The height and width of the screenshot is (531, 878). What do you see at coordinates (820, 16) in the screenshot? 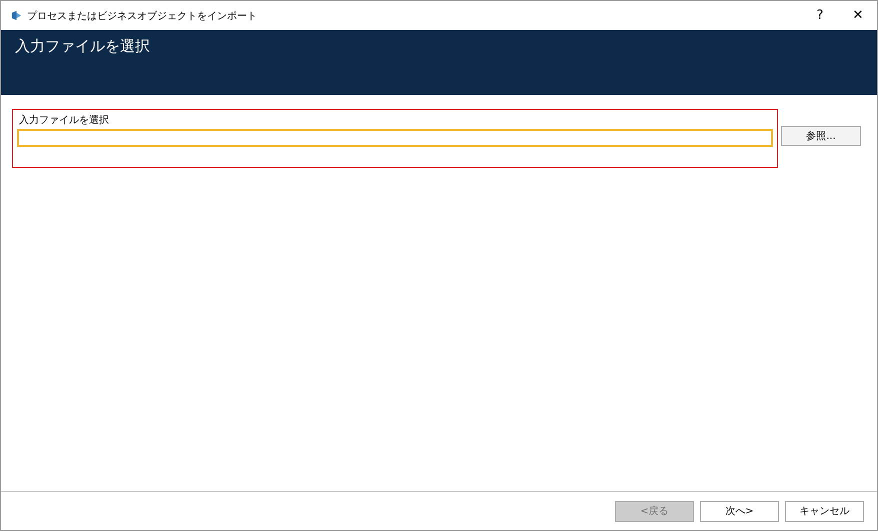
I see `help-button: ?` at bounding box center [820, 16].